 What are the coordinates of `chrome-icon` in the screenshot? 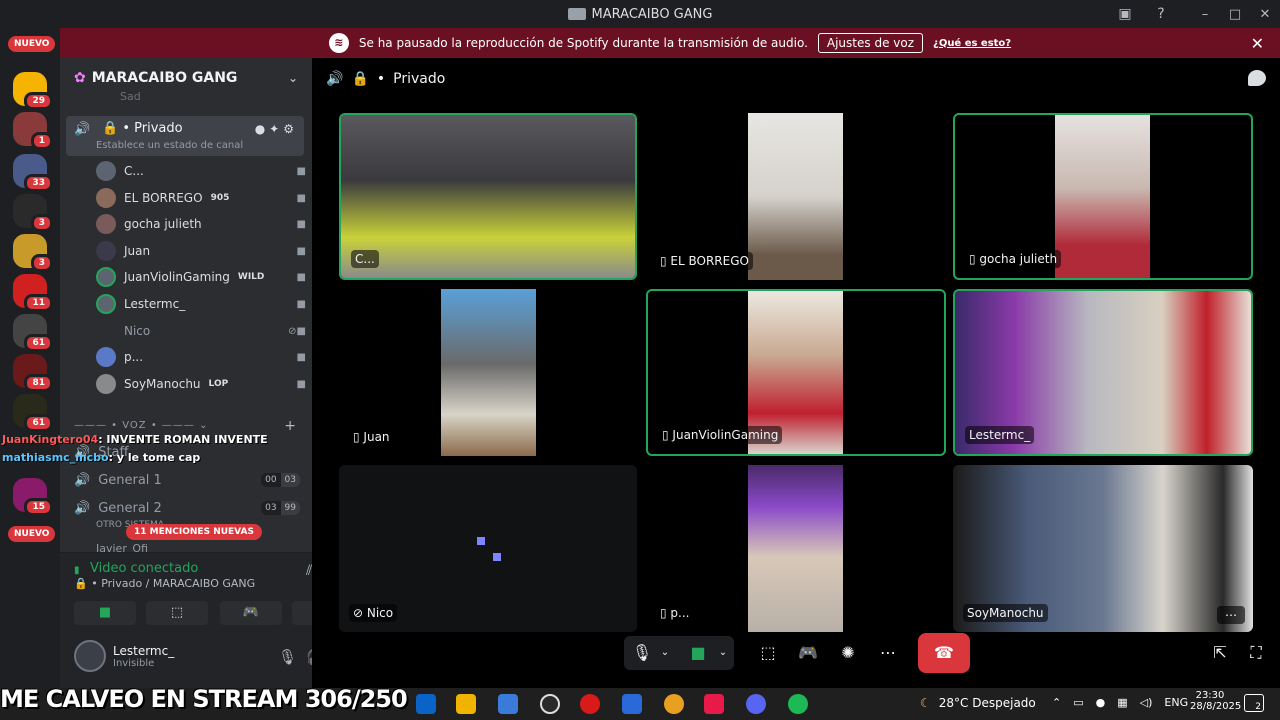 It's located at (674, 704).